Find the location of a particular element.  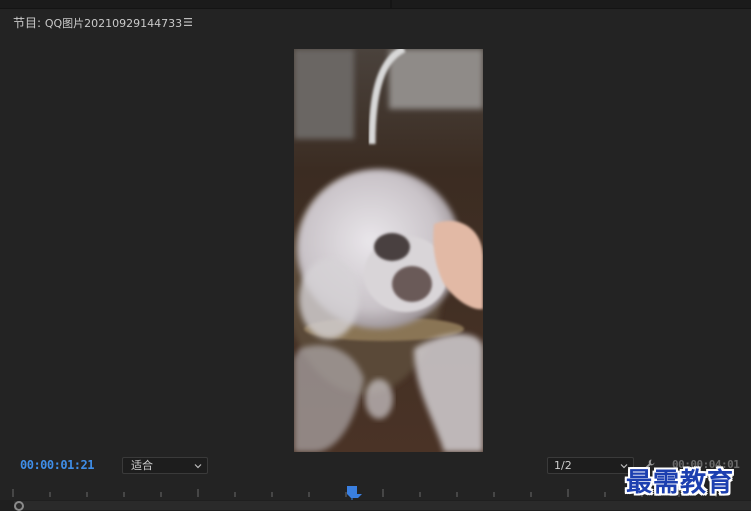

panel-title: 节目: QQ图片20210929144733 is located at coordinates (97, 22).